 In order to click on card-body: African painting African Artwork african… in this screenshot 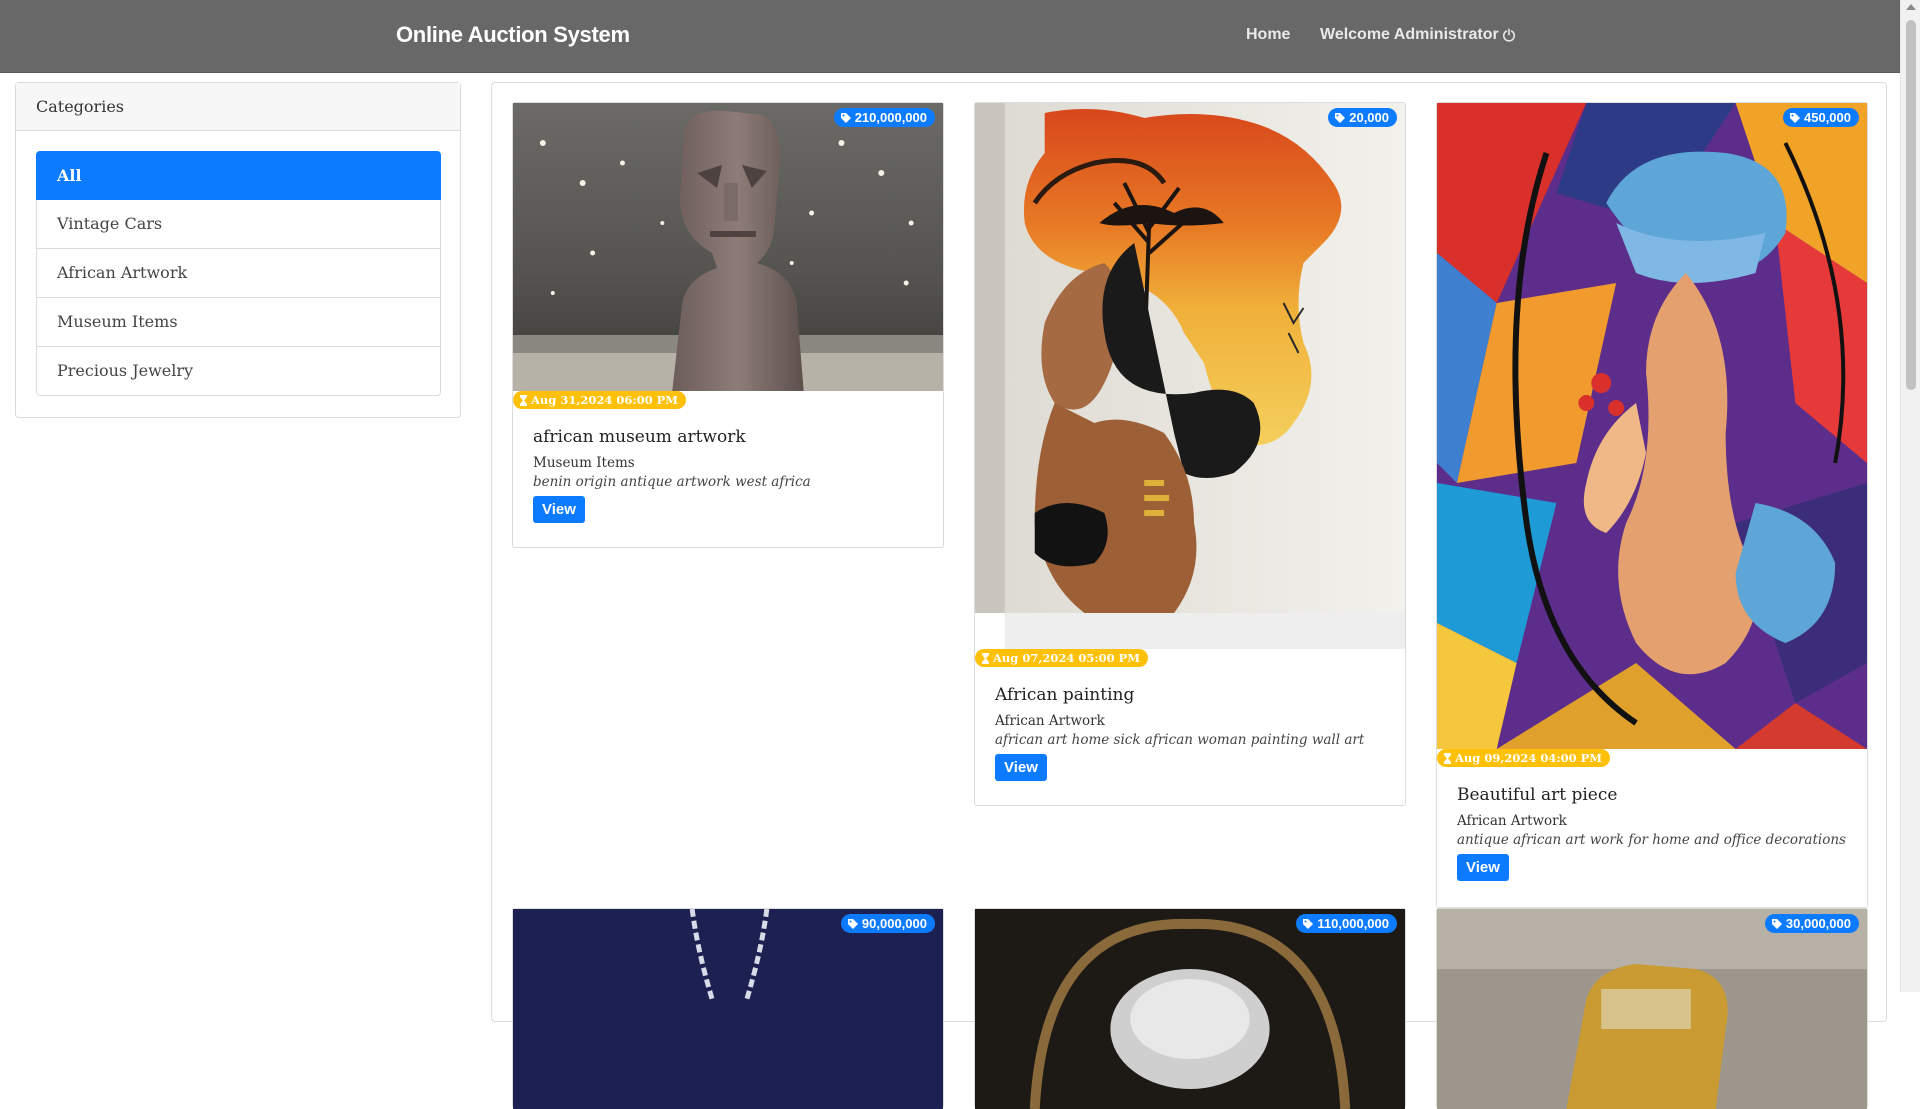, I will do `click(1179, 733)`.